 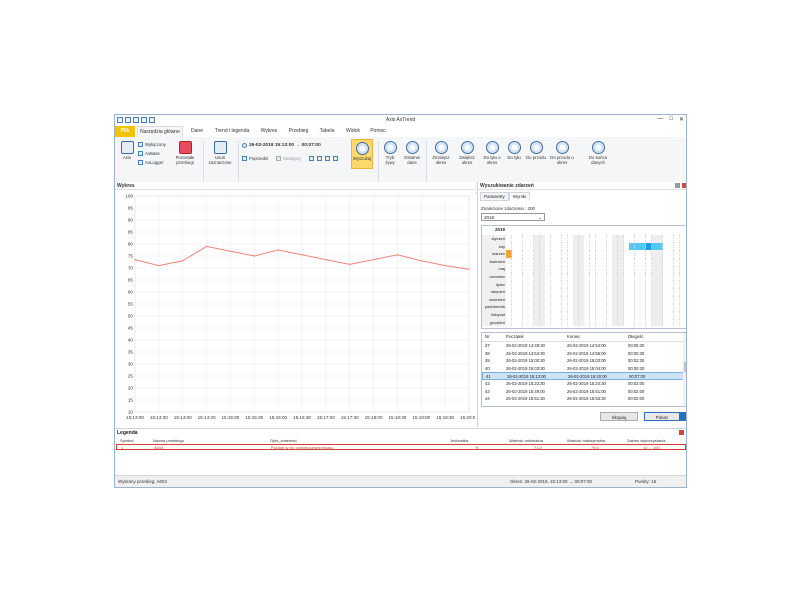 What do you see at coordinates (288, 158) in the screenshot?
I see `nastepny-button: Następny` at bounding box center [288, 158].